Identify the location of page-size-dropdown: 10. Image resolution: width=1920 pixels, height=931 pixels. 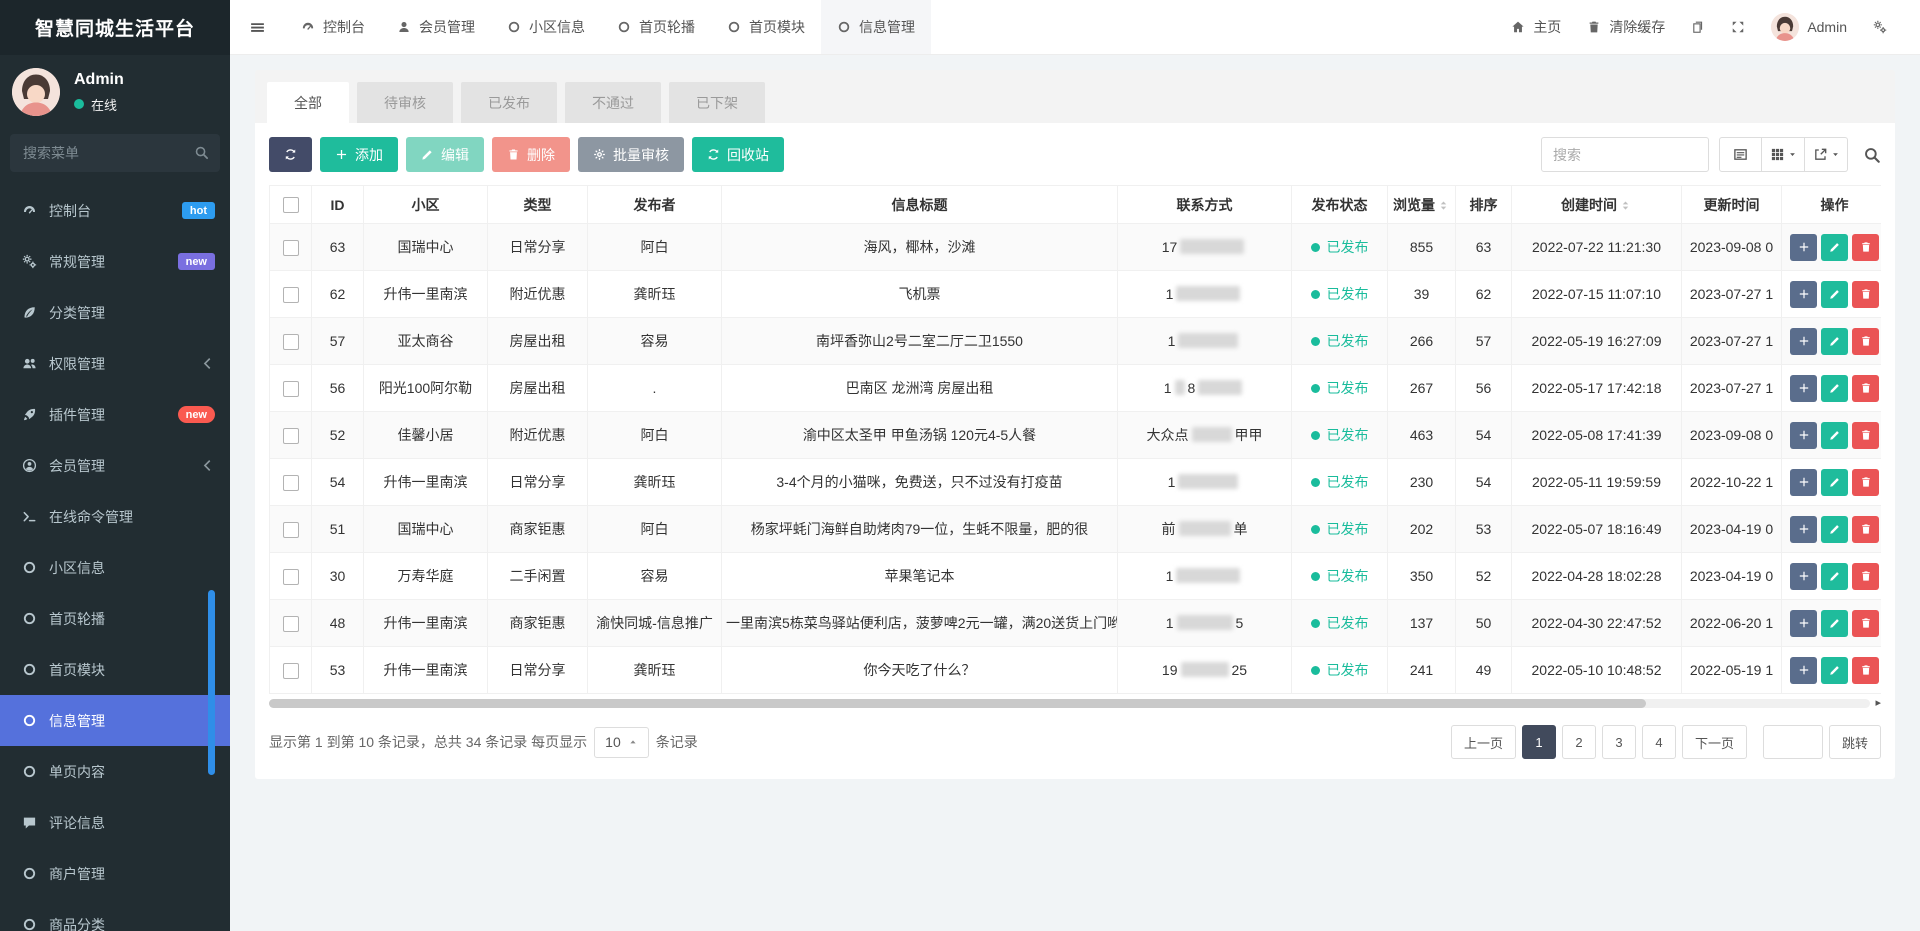
(621, 742).